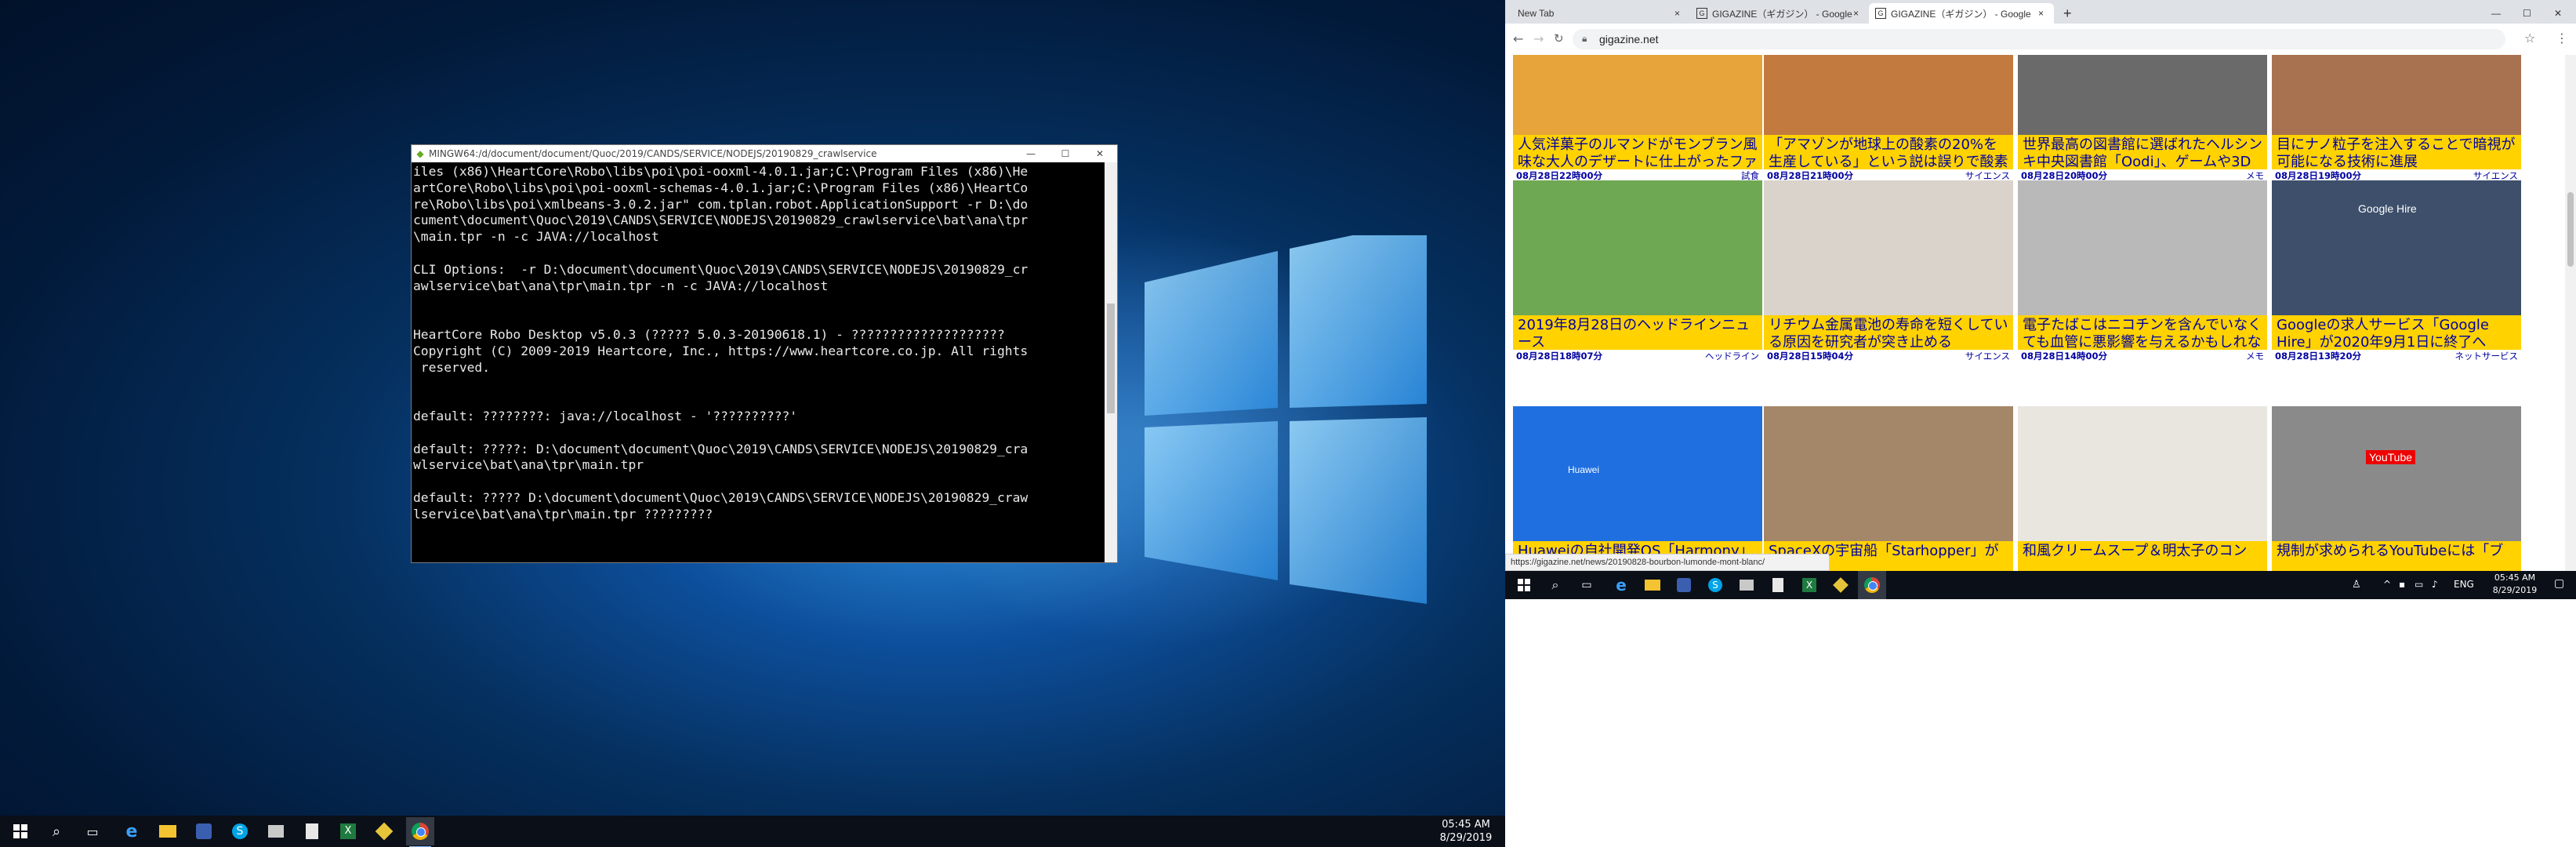 Image resolution: width=2576 pixels, height=847 pixels. I want to click on volume-icon: ♪, so click(2435, 584).